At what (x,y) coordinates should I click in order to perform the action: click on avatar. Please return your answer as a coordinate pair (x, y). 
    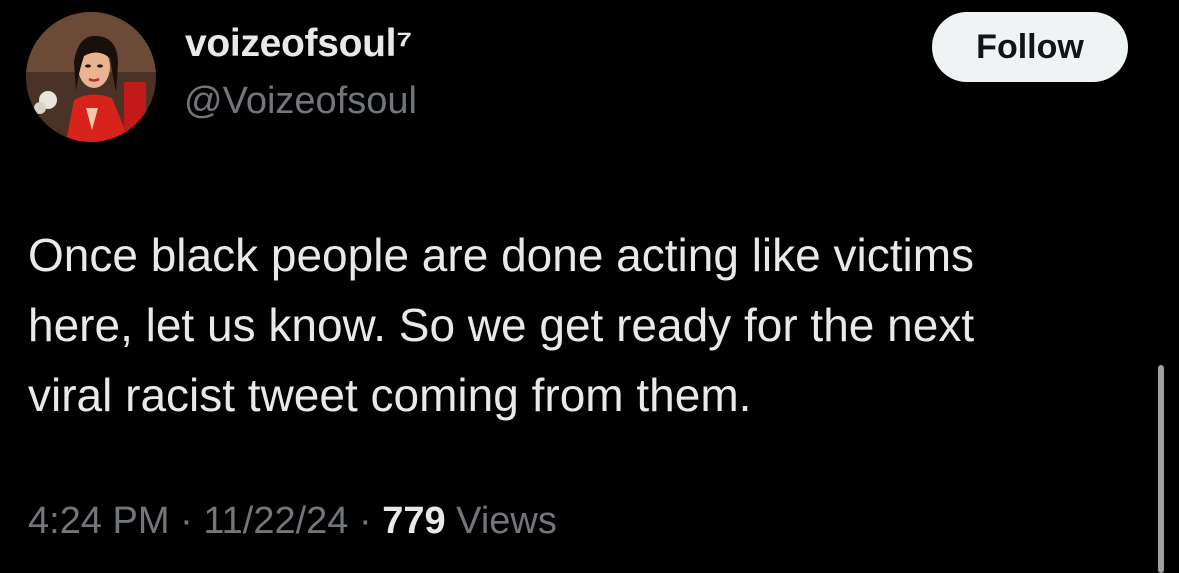
    Looking at the image, I should click on (91, 77).